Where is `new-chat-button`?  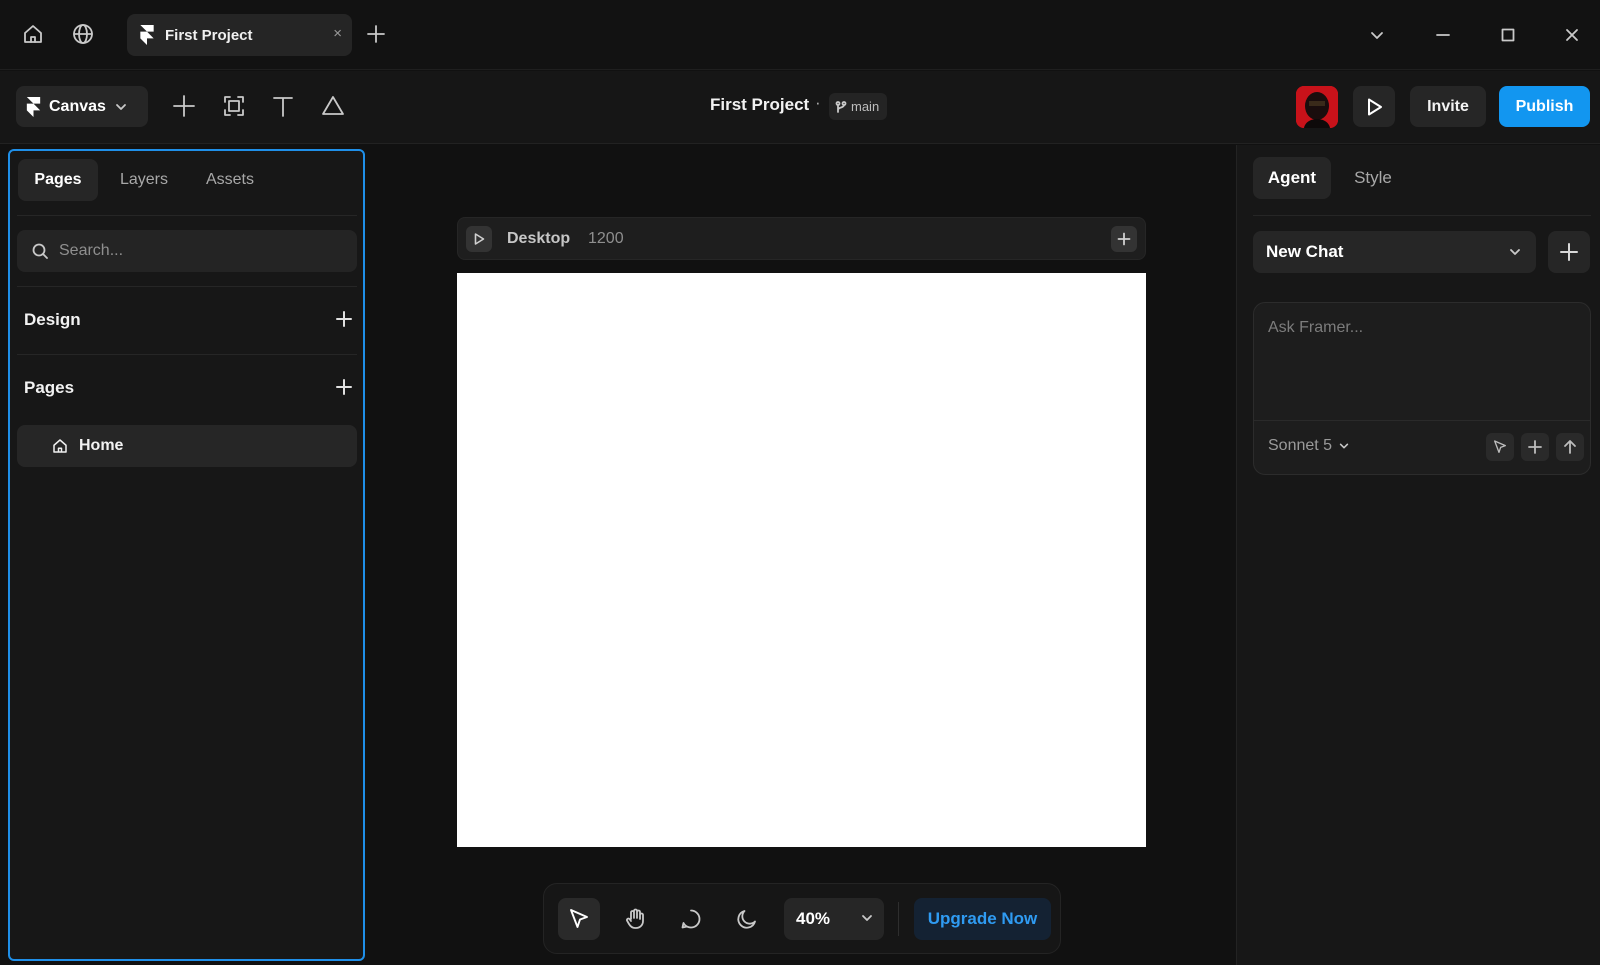 new-chat-button is located at coordinates (1569, 252).